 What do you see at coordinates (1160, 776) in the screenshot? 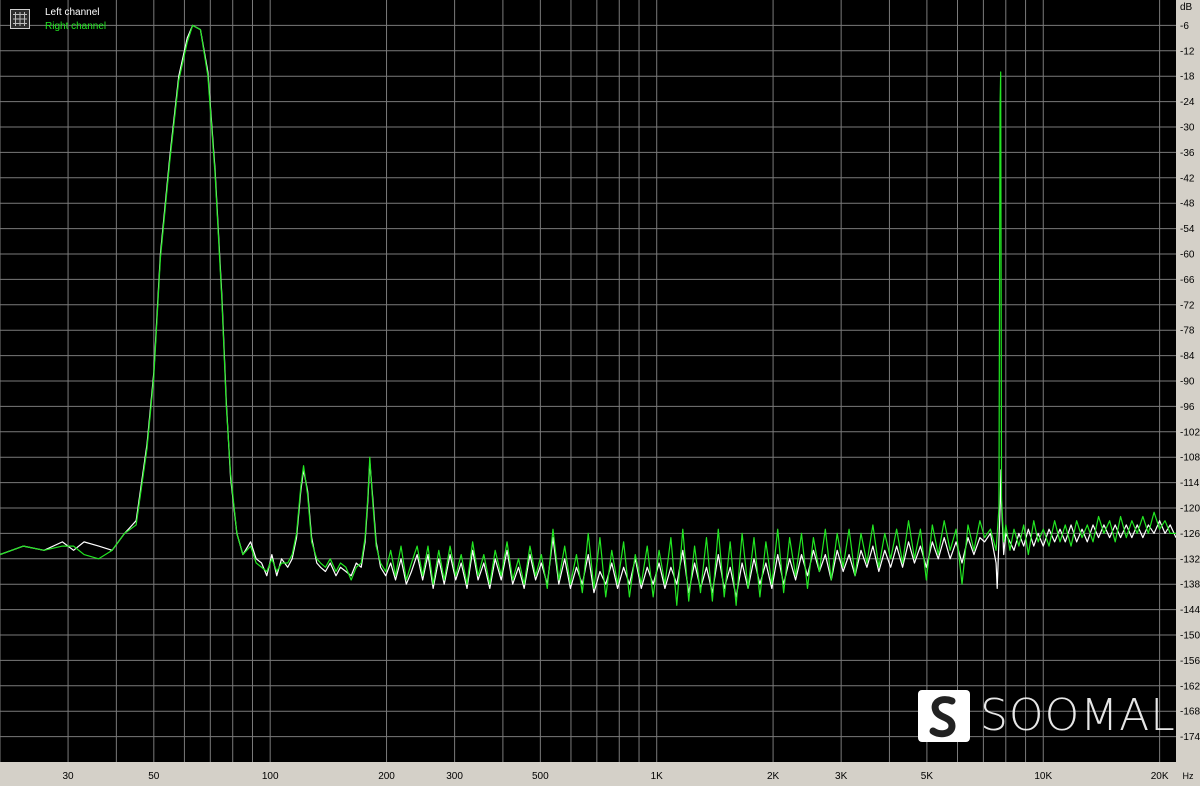
I see `x-tick-label: 20K` at bounding box center [1160, 776].